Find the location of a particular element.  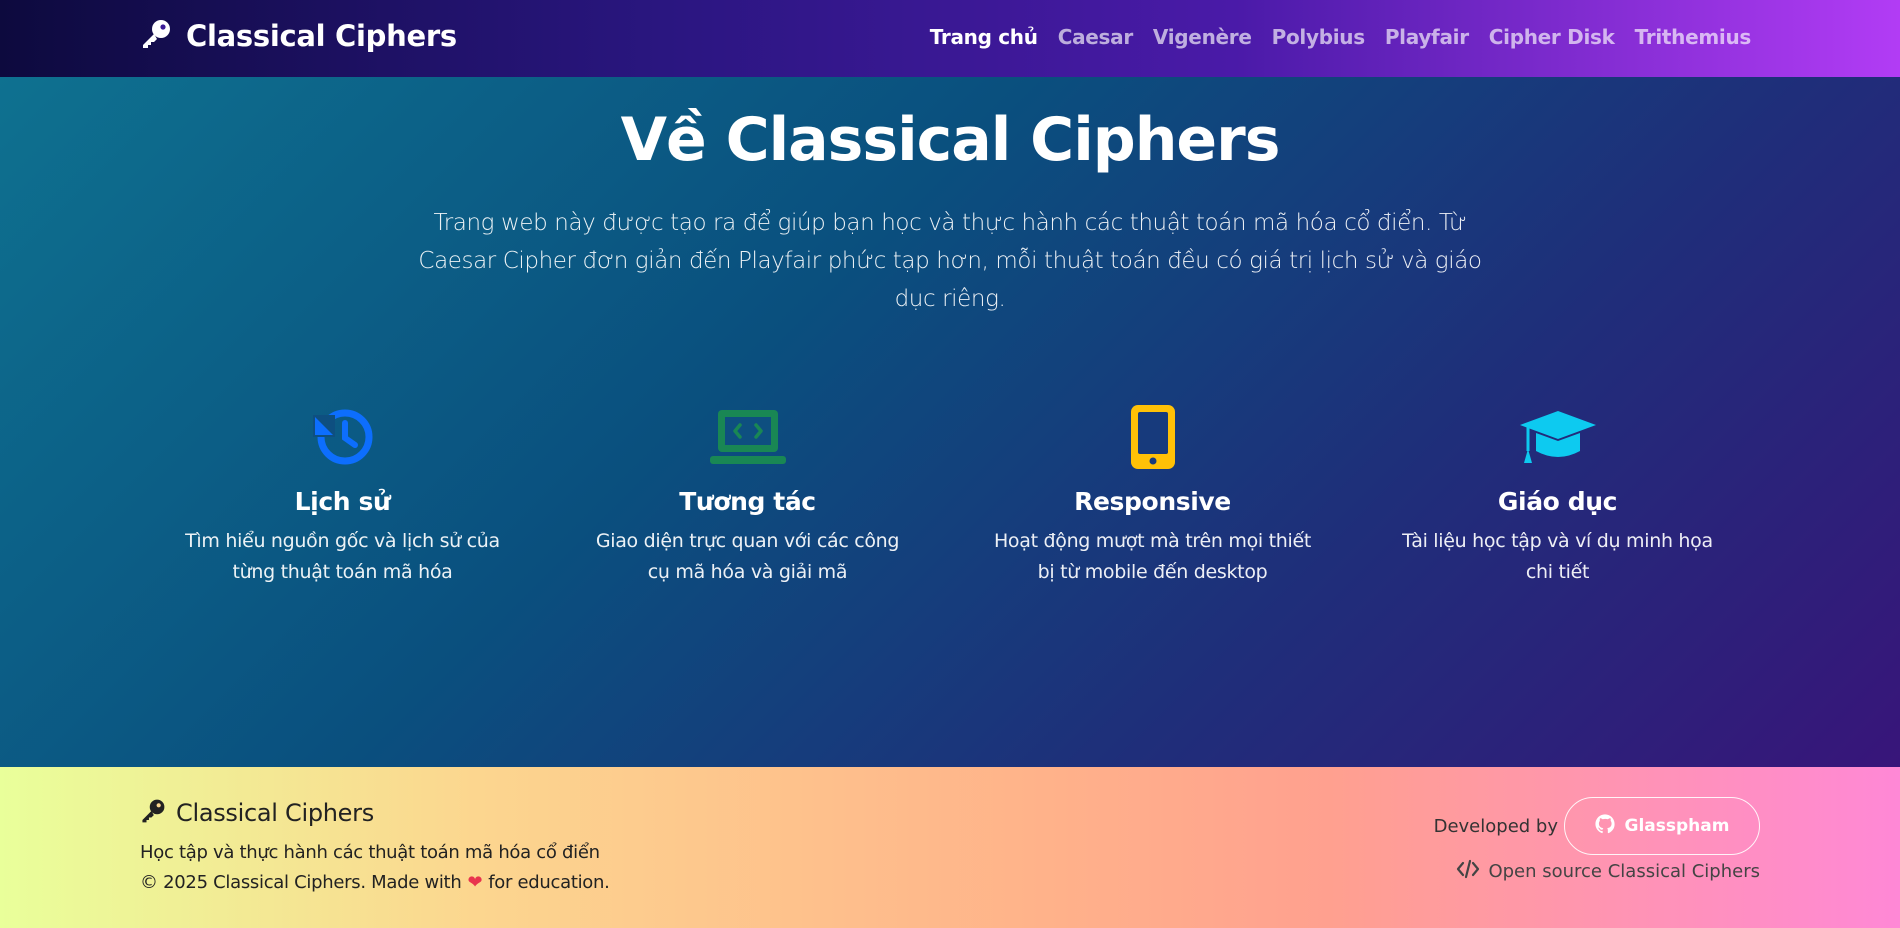

heart-icon: ❤ is located at coordinates (475, 882).